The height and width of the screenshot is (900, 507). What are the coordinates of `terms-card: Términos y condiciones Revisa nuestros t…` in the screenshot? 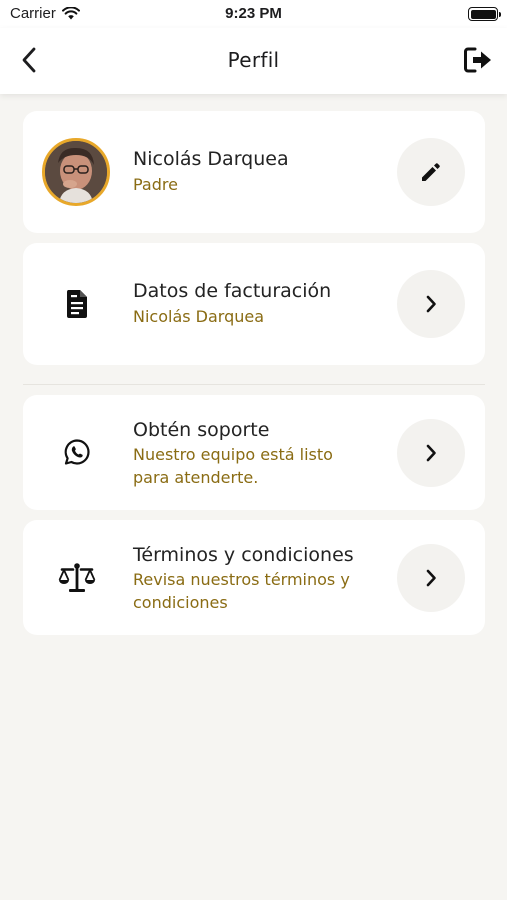 It's located at (254, 577).